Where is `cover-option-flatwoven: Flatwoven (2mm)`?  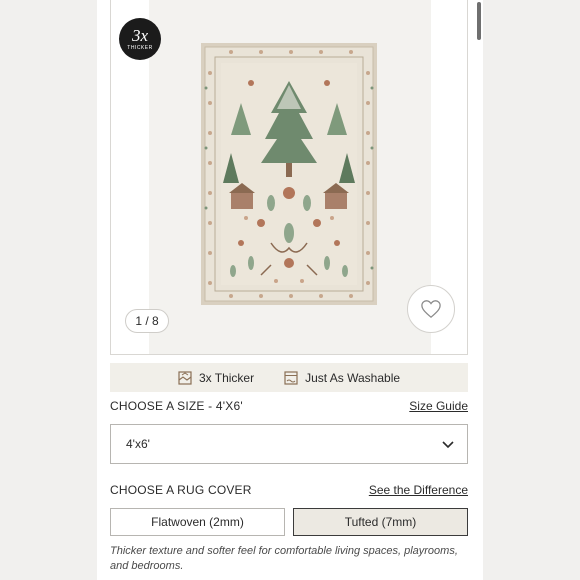 cover-option-flatwoven: Flatwoven (2mm) is located at coordinates (197, 522).